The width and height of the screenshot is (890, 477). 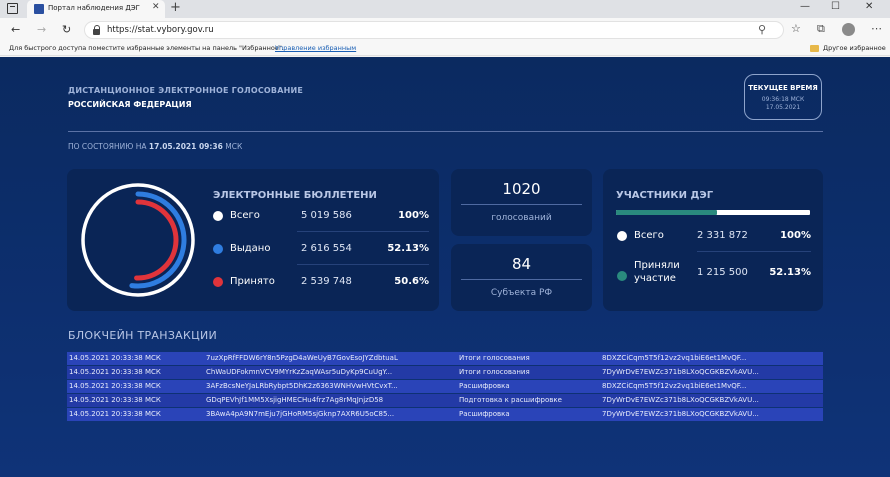 I want to click on favorites-star-icon: ☆, so click(x=796, y=28).